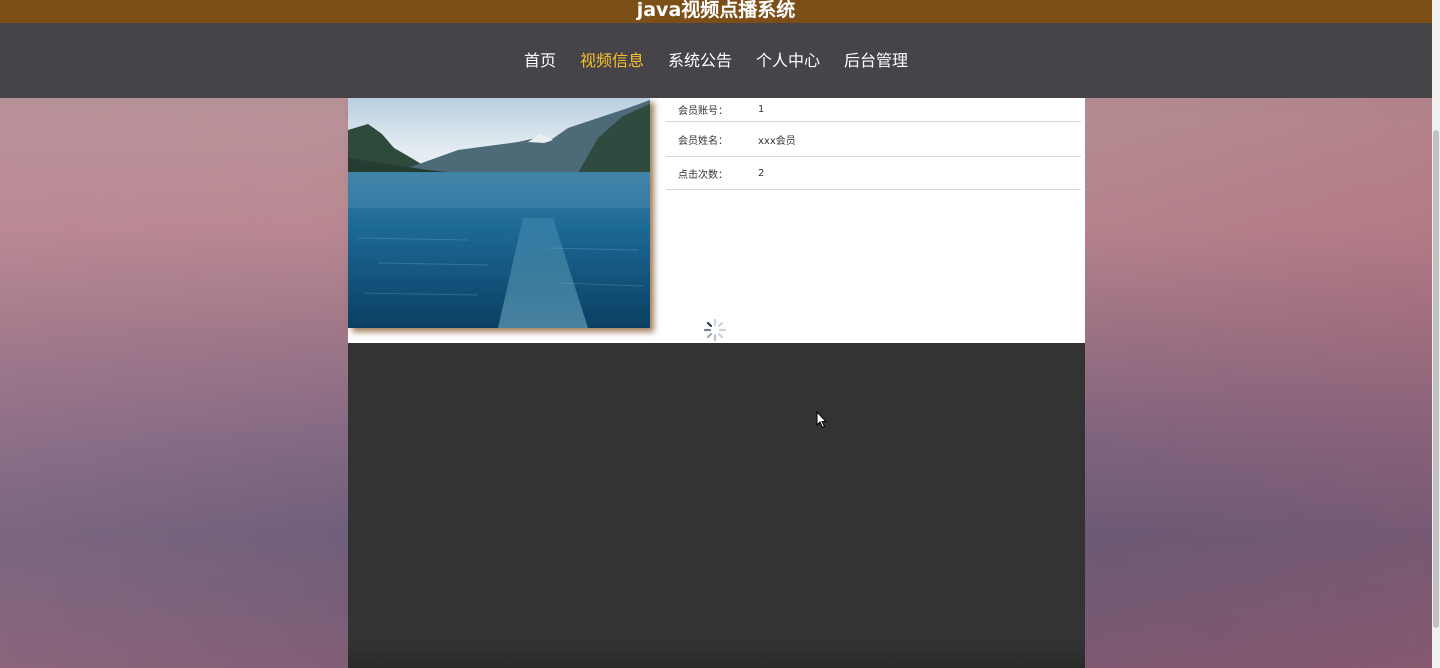 This screenshot has width=1440, height=668. Describe the element at coordinates (703, 141) in the screenshot. I see `info-label: 会员姓名：` at that location.